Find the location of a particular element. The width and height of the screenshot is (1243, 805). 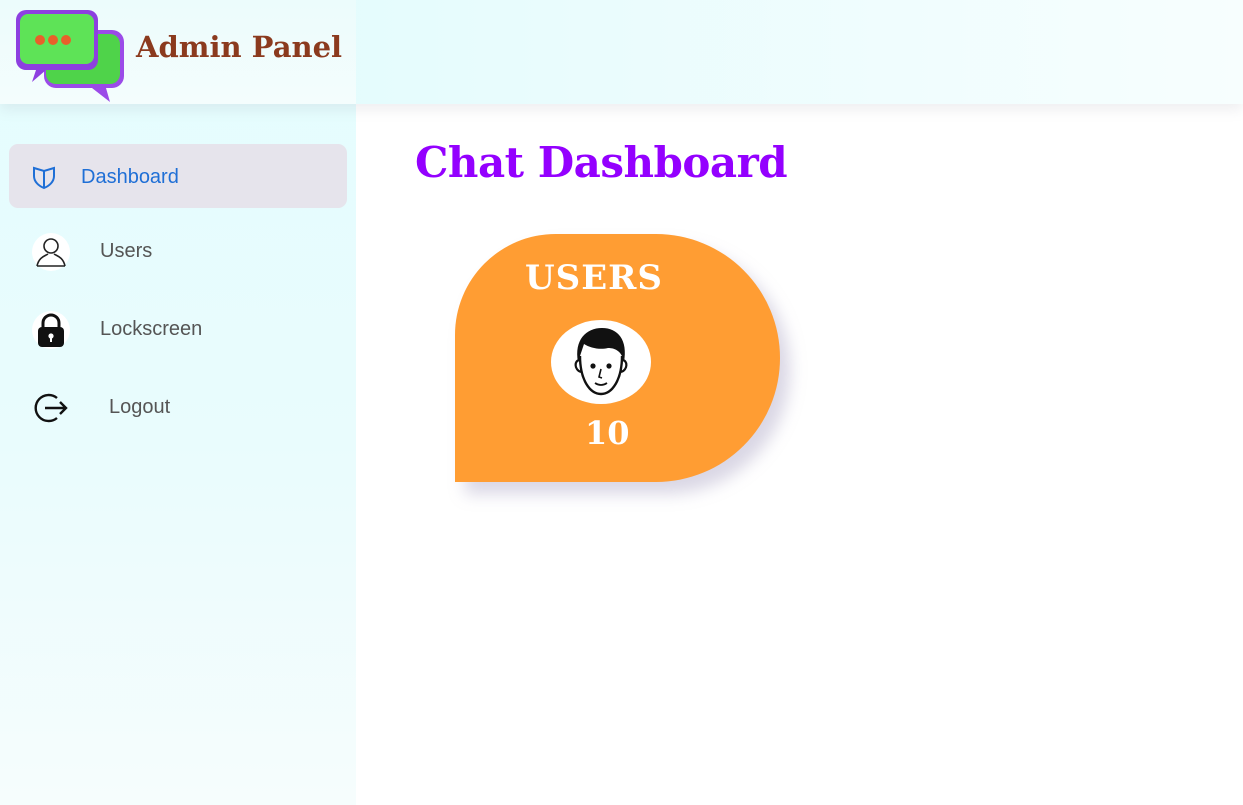

logout-icon is located at coordinates (51, 408).